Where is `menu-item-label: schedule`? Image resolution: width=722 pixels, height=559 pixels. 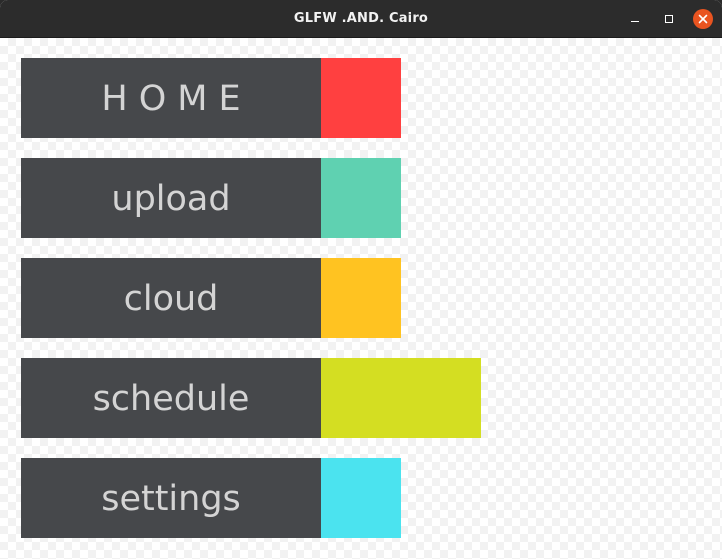
menu-item-label: schedule is located at coordinates (171, 399).